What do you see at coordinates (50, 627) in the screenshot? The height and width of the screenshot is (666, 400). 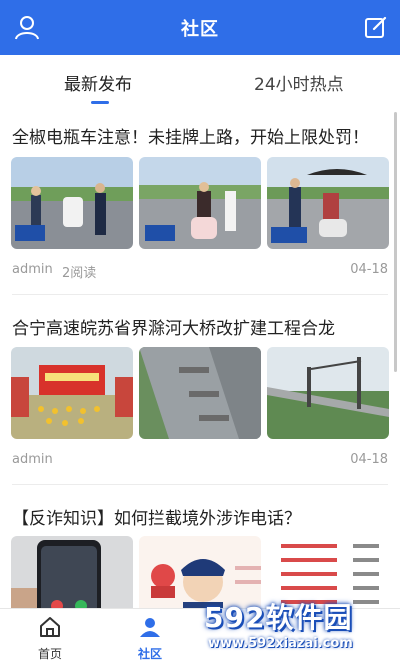 I see `home-icon` at bounding box center [50, 627].